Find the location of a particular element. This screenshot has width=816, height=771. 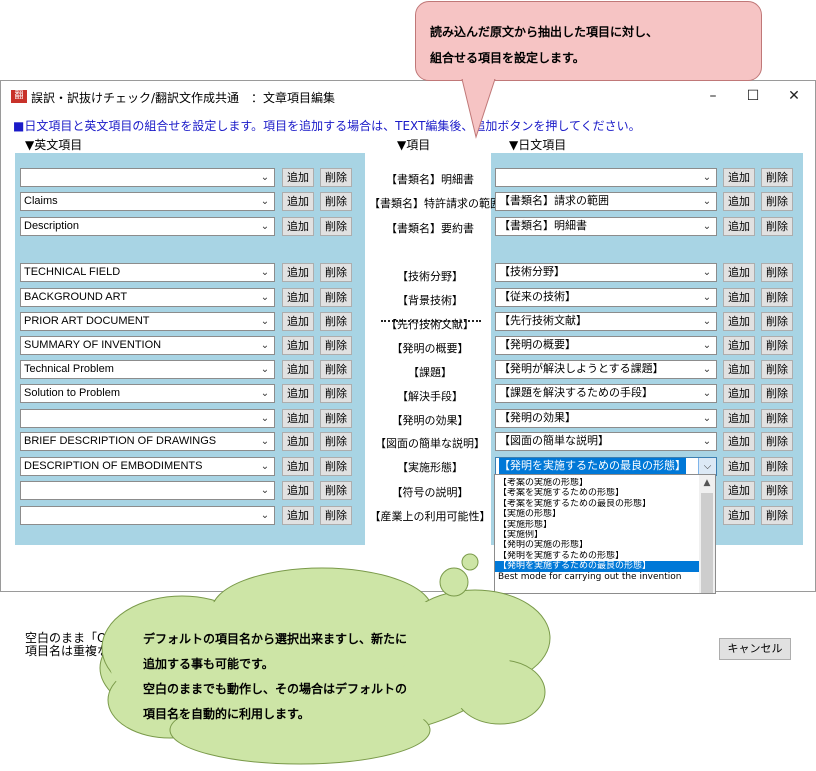

japanese-item-combo: 【発明が解決しようとする課題】 ⌄ is located at coordinates (606, 369).